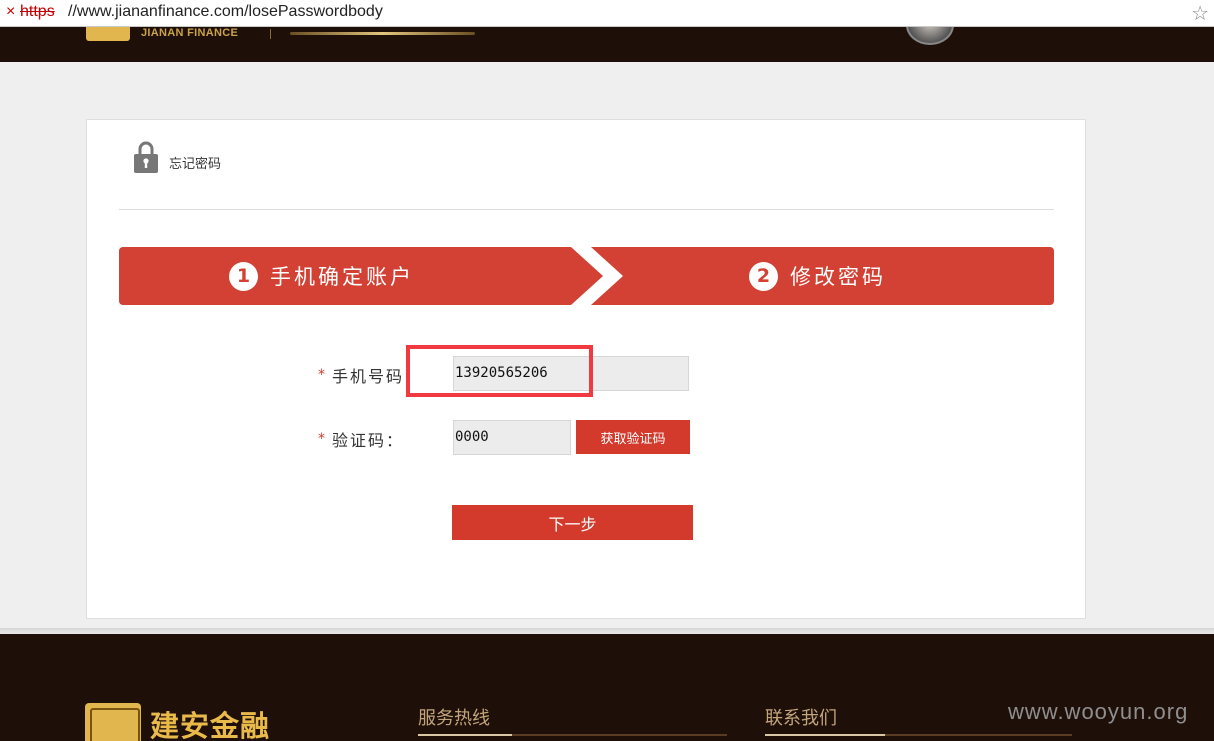 The image size is (1214, 741). What do you see at coordinates (146, 157) in the screenshot?
I see `lock-icon` at bounding box center [146, 157].